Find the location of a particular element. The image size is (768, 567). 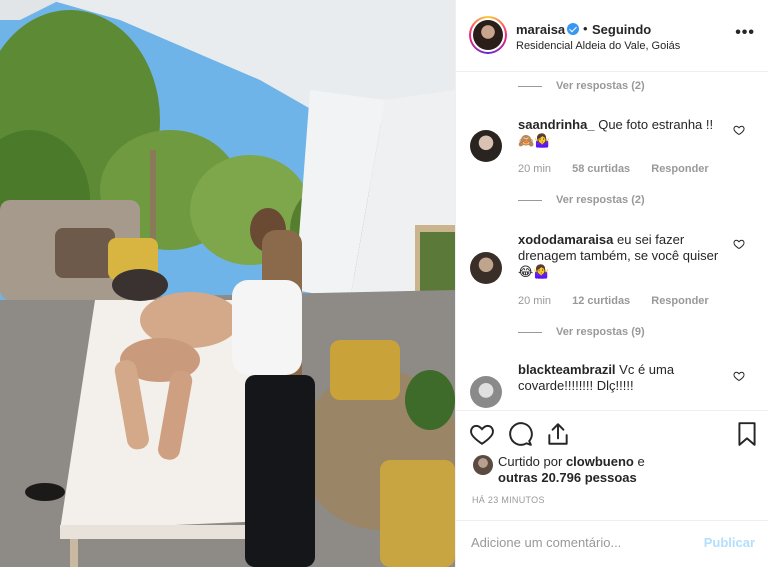

follow-state-button: Seguindo is located at coordinates (621, 29).